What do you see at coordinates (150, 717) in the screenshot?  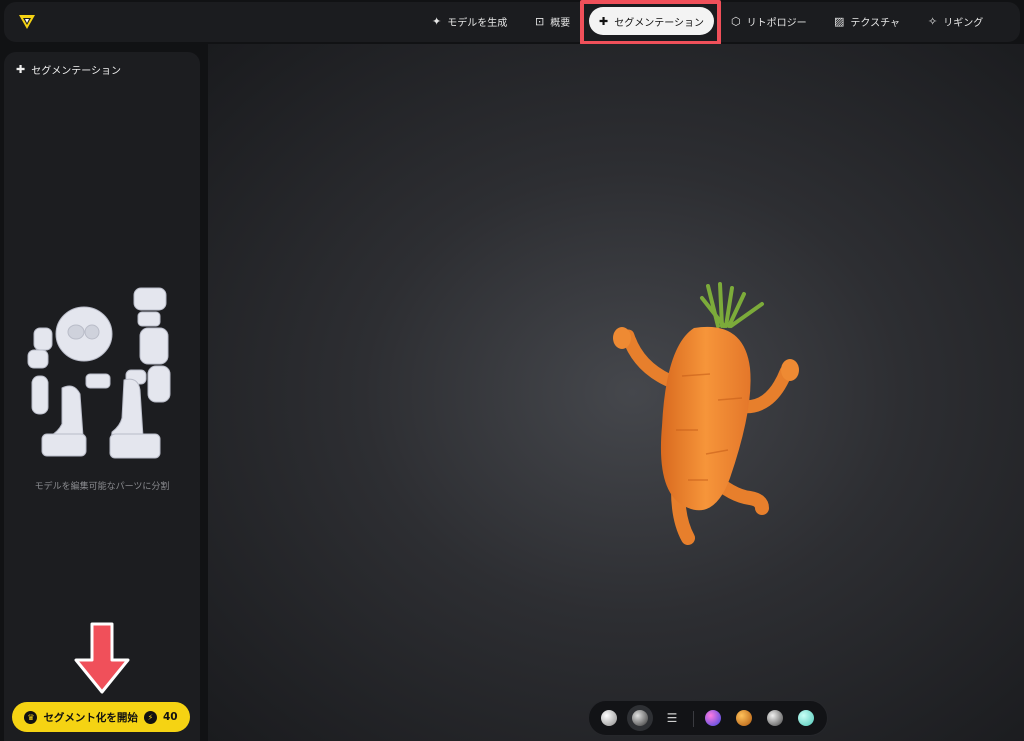 I see `credit-icon: ⚡` at bounding box center [150, 717].